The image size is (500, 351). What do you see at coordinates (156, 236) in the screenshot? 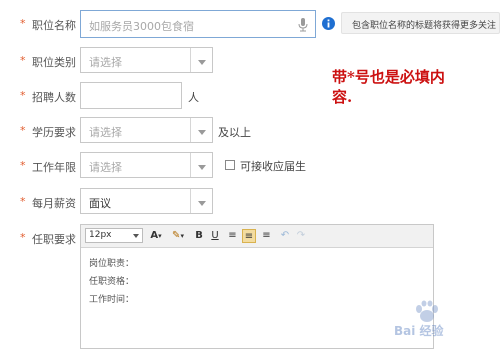
I see `font-color-icon: A▾` at bounding box center [156, 236].